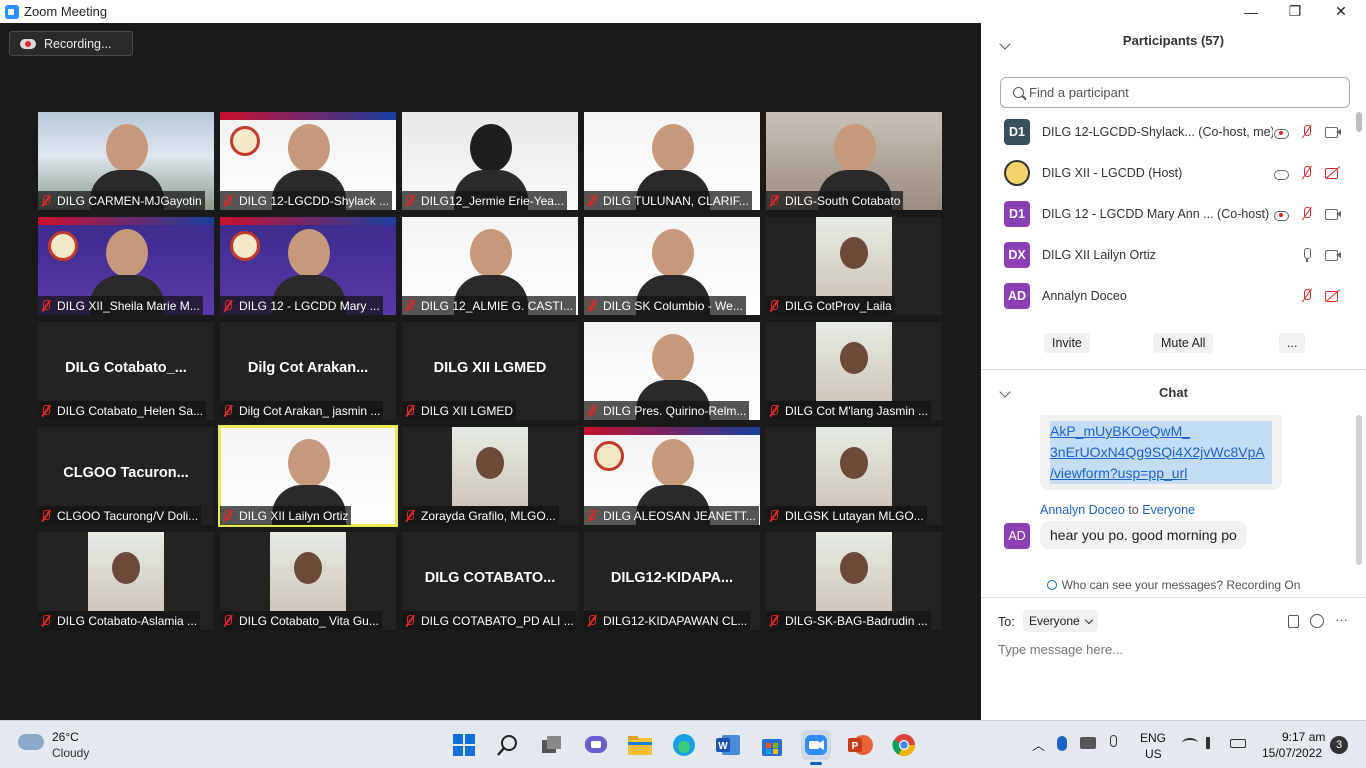 This screenshot has width=1366, height=768. I want to click on recipient-select: Everyone, so click(1060, 621).